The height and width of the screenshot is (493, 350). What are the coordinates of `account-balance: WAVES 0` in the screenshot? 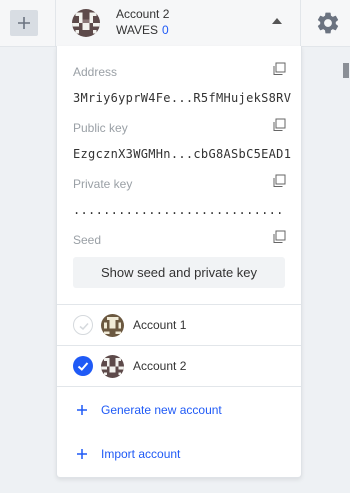 It's located at (142, 30).